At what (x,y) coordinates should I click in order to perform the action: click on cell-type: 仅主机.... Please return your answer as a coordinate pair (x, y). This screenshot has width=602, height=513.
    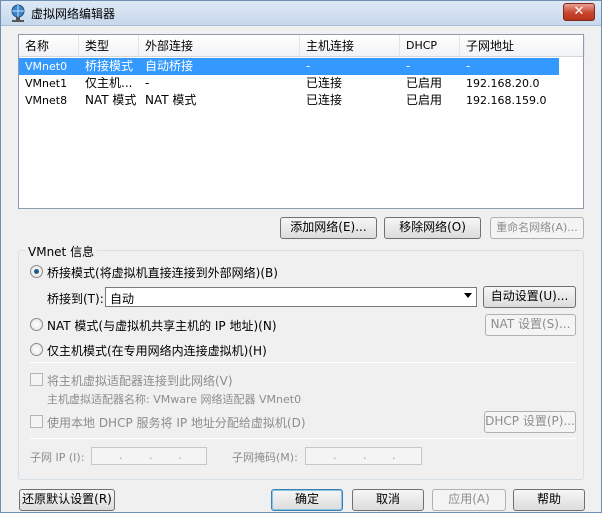
    Looking at the image, I should click on (109, 83).